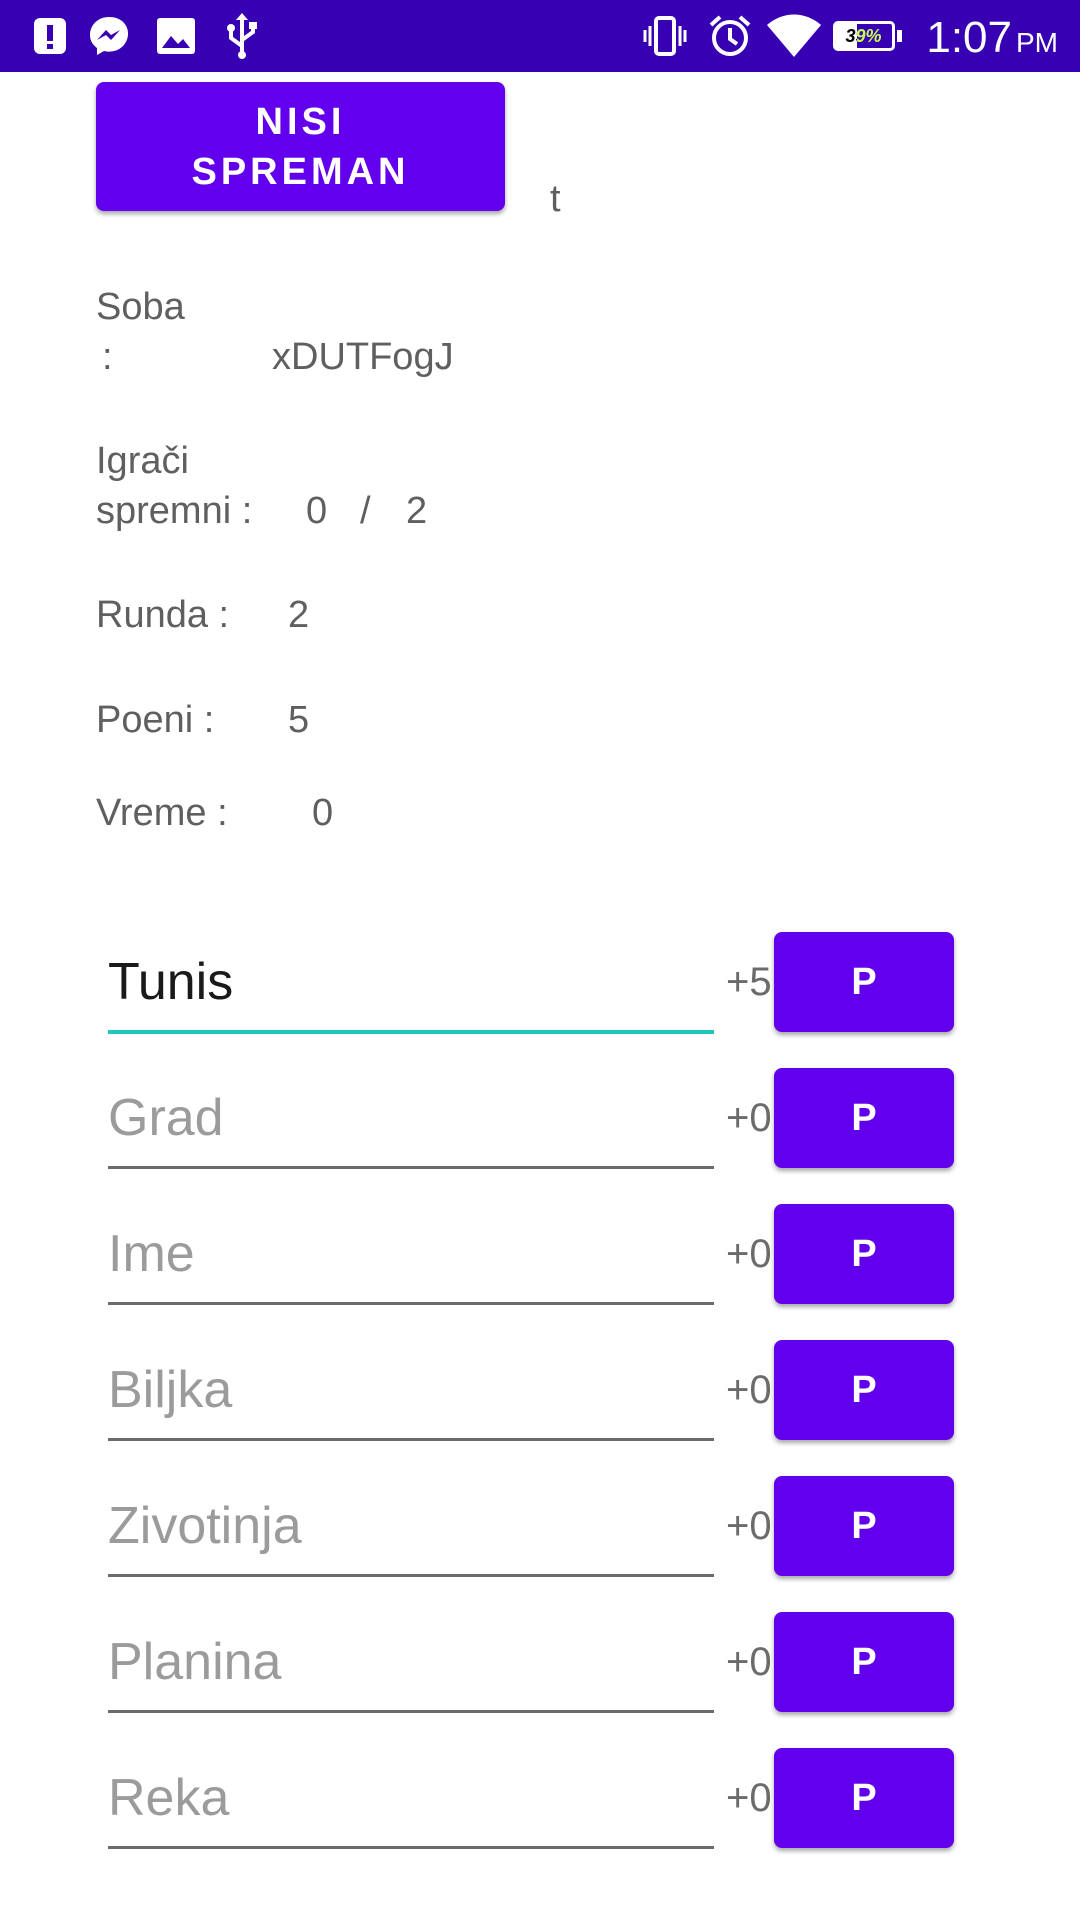 This screenshot has height=1920, width=1080. What do you see at coordinates (665, 36) in the screenshot?
I see `vibrate-icon` at bounding box center [665, 36].